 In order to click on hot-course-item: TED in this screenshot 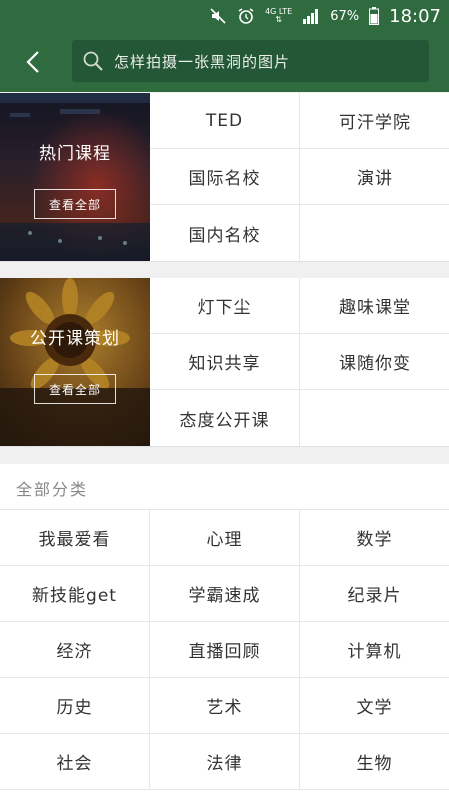, I will do `click(225, 121)`.